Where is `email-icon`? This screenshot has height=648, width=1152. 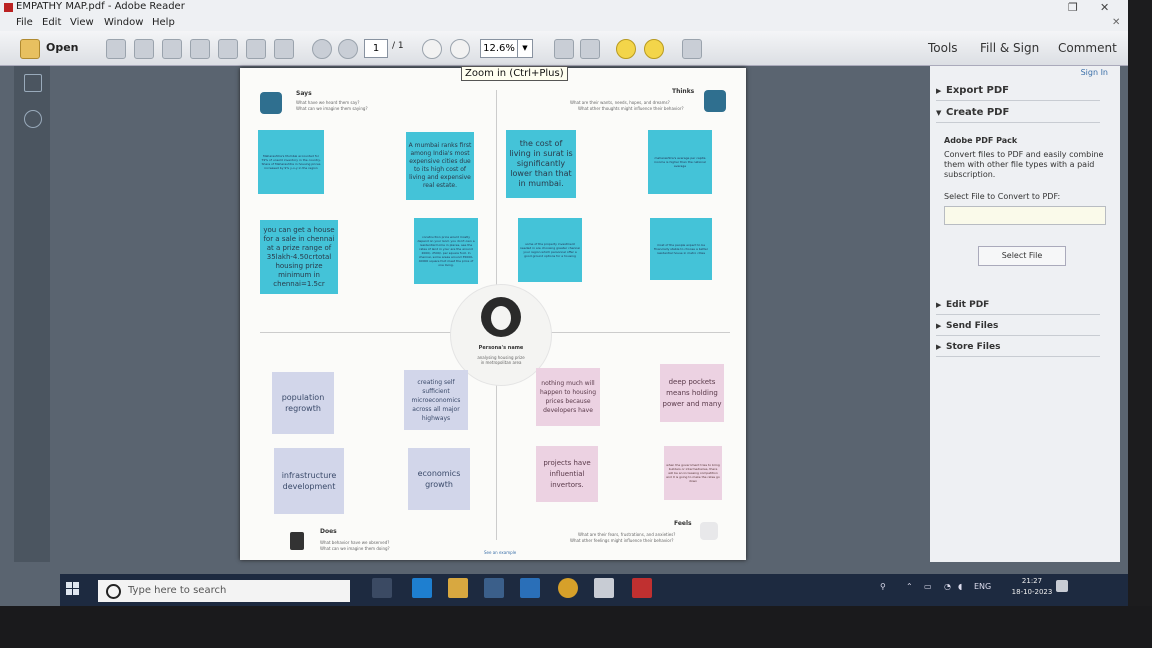
email-icon is located at coordinates (284, 49).